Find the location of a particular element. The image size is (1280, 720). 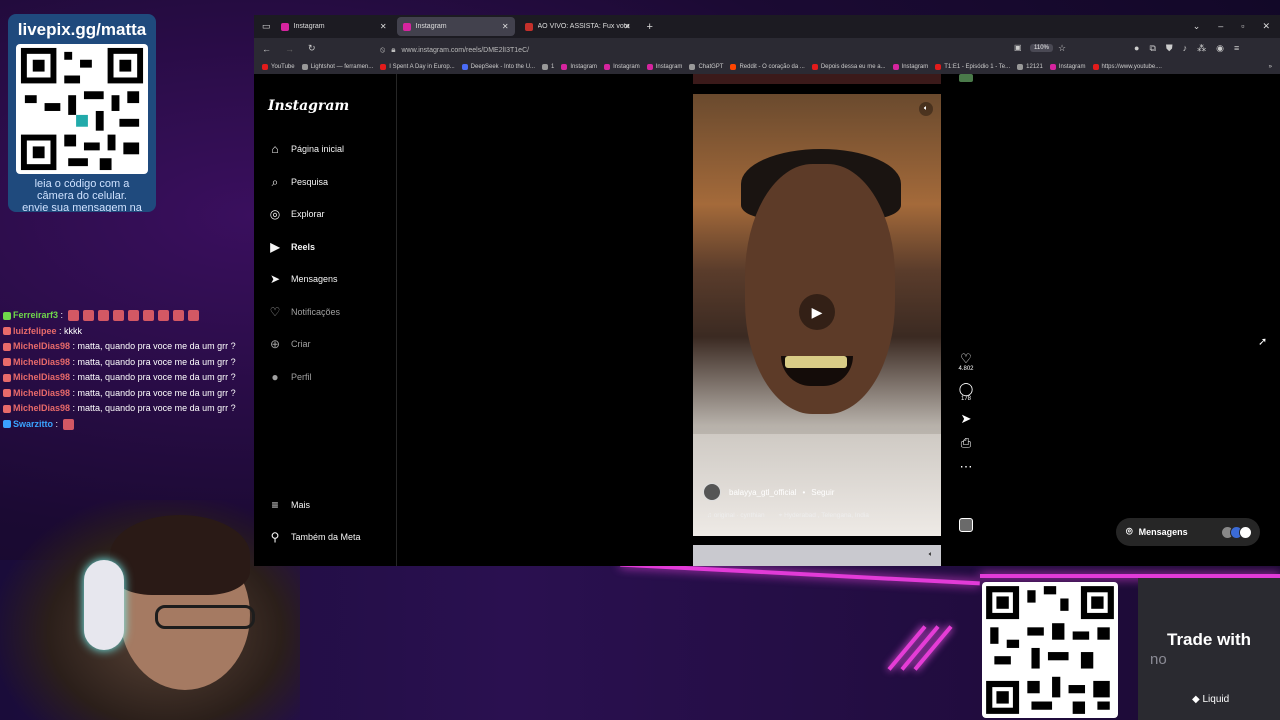

extension-icon: ● is located at coordinates (1136, 48).